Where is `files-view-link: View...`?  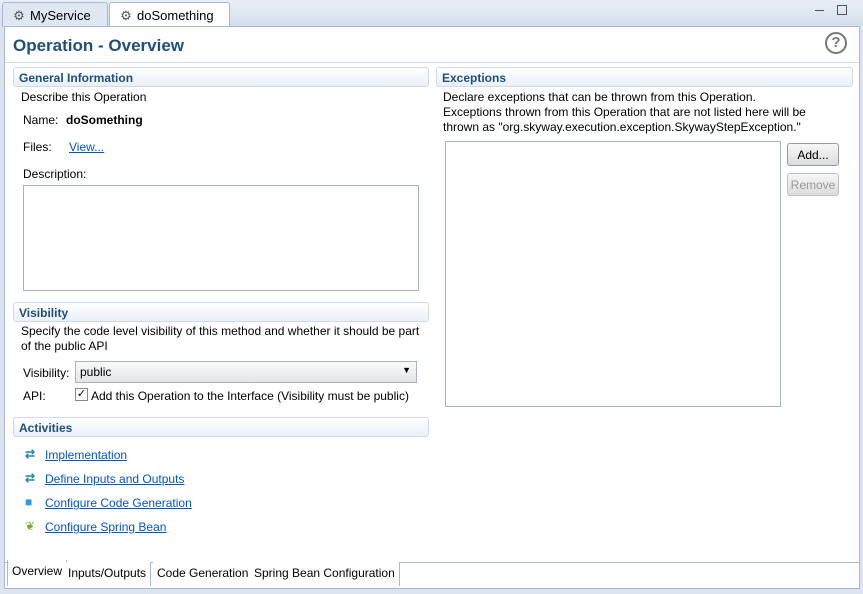 files-view-link: View... is located at coordinates (86, 147).